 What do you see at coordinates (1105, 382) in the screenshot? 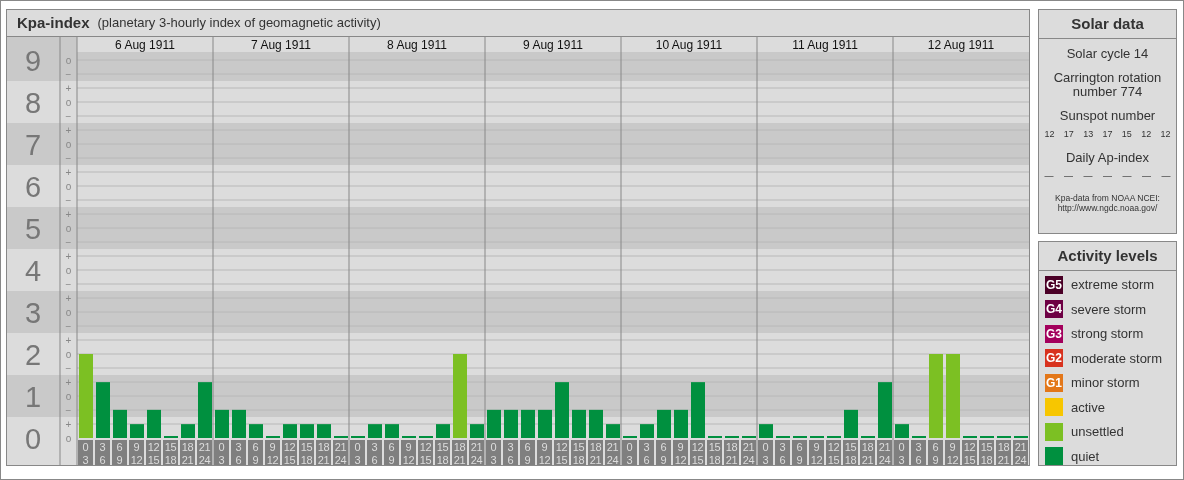
I see `level-label: minor storm` at bounding box center [1105, 382].